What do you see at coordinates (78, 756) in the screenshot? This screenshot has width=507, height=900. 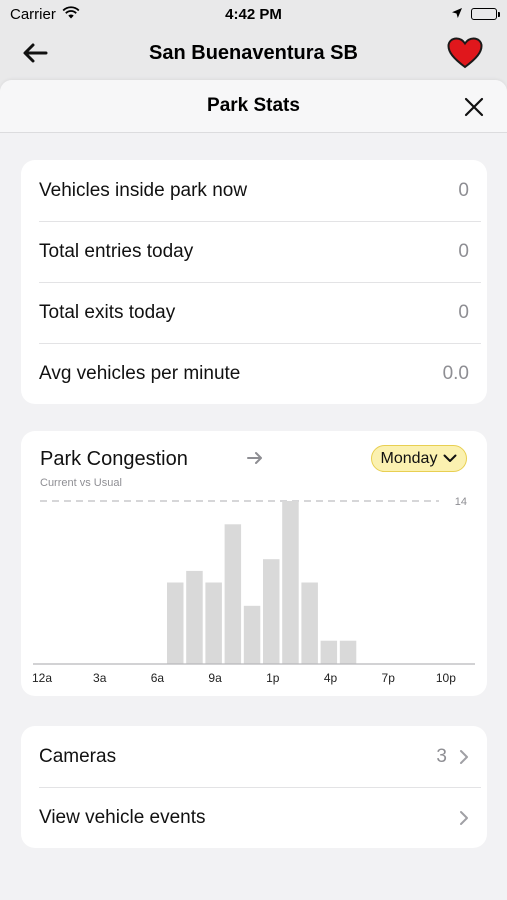 I see `link-label: Cameras` at bounding box center [78, 756].